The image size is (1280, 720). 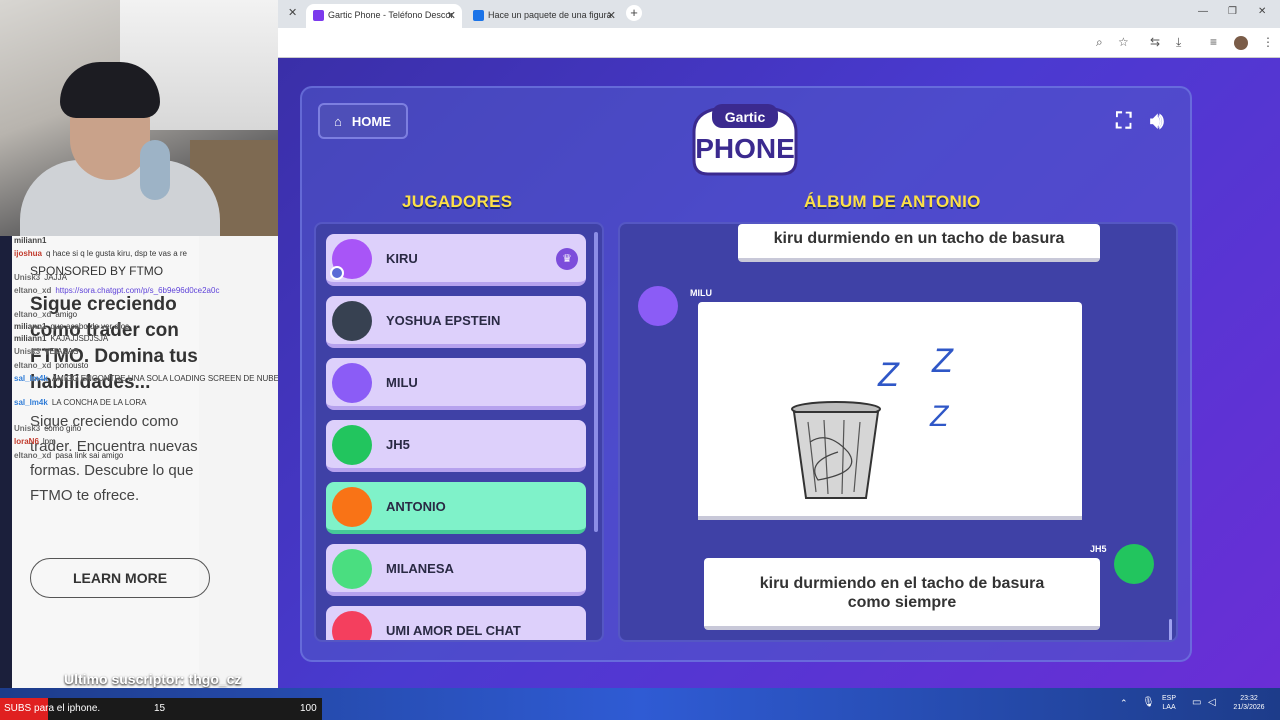 What do you see at coordinates (139, 118) in the screenshot?
I see `webcam-feed` at bounding box center [139, 118].